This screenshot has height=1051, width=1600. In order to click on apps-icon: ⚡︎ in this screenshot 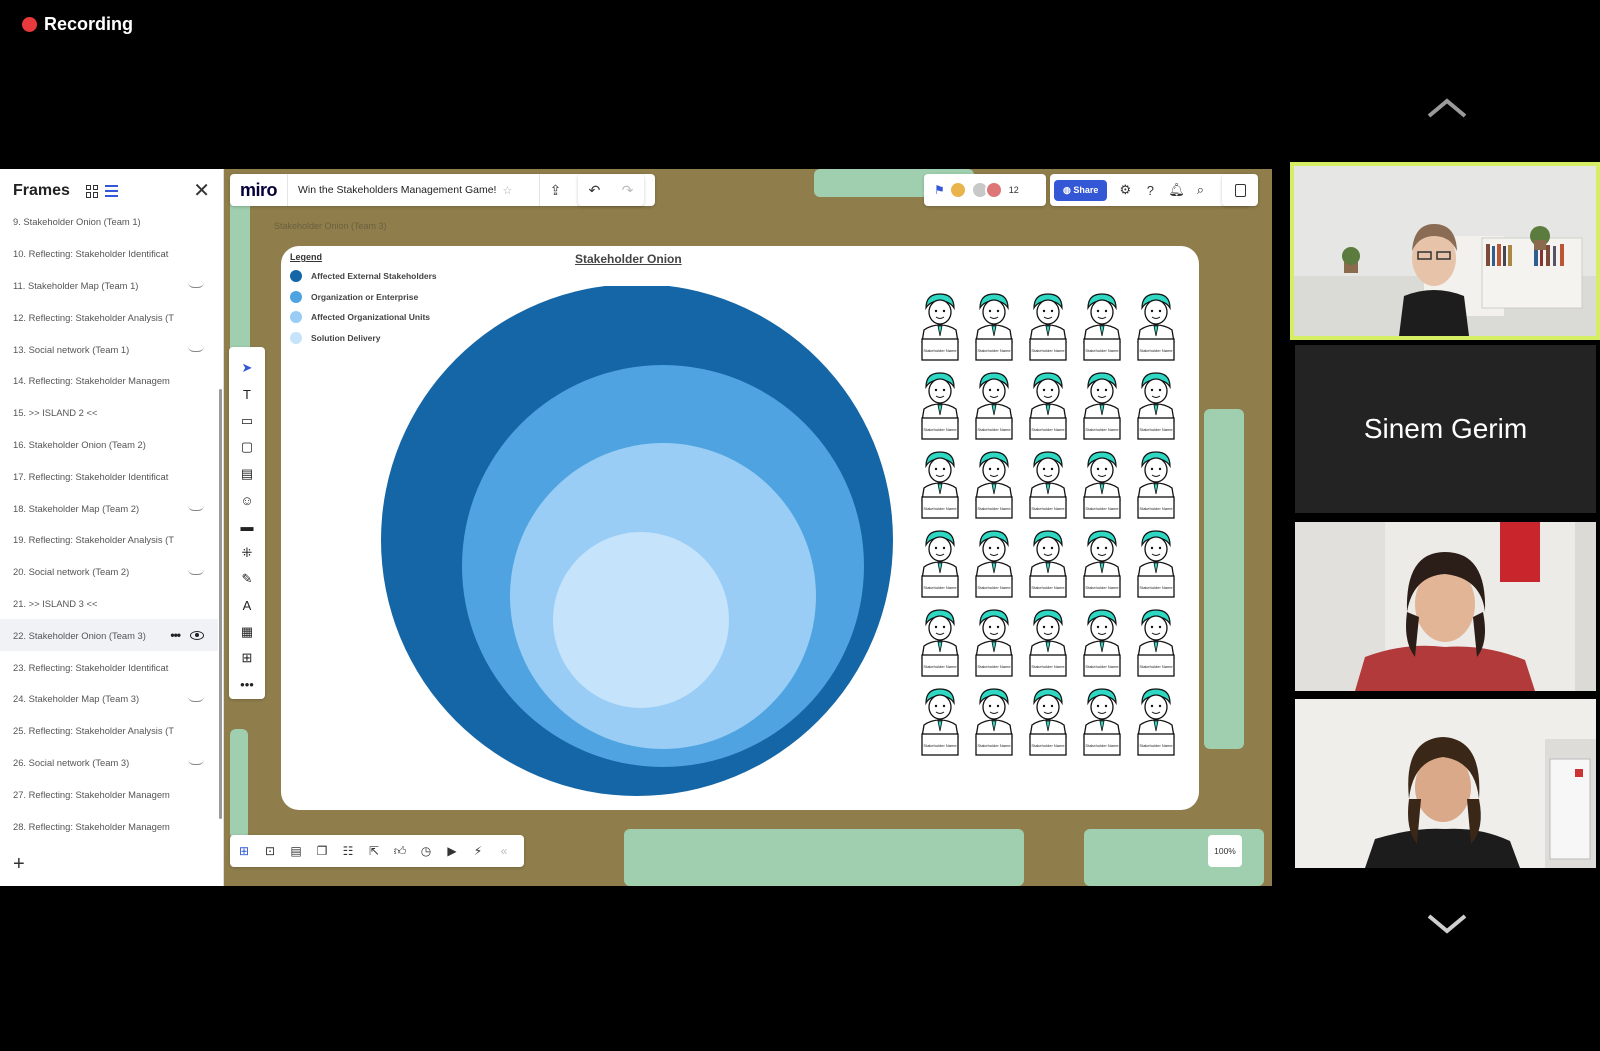, I will do `click(478, 851)`.